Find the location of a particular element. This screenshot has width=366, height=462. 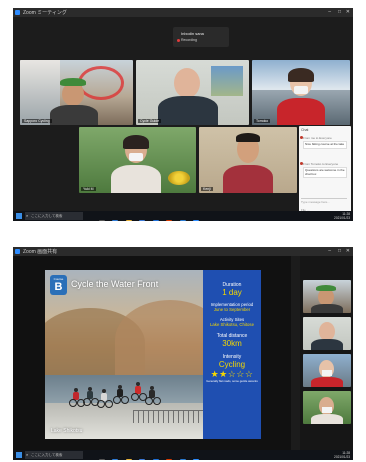

slide-title: Cycle the Water Front is located at coordinates (115, 284).